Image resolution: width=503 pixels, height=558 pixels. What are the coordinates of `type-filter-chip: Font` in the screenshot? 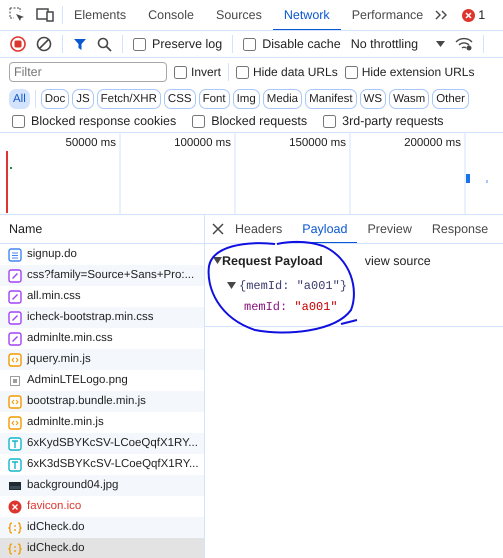 It's located at (214, 98).